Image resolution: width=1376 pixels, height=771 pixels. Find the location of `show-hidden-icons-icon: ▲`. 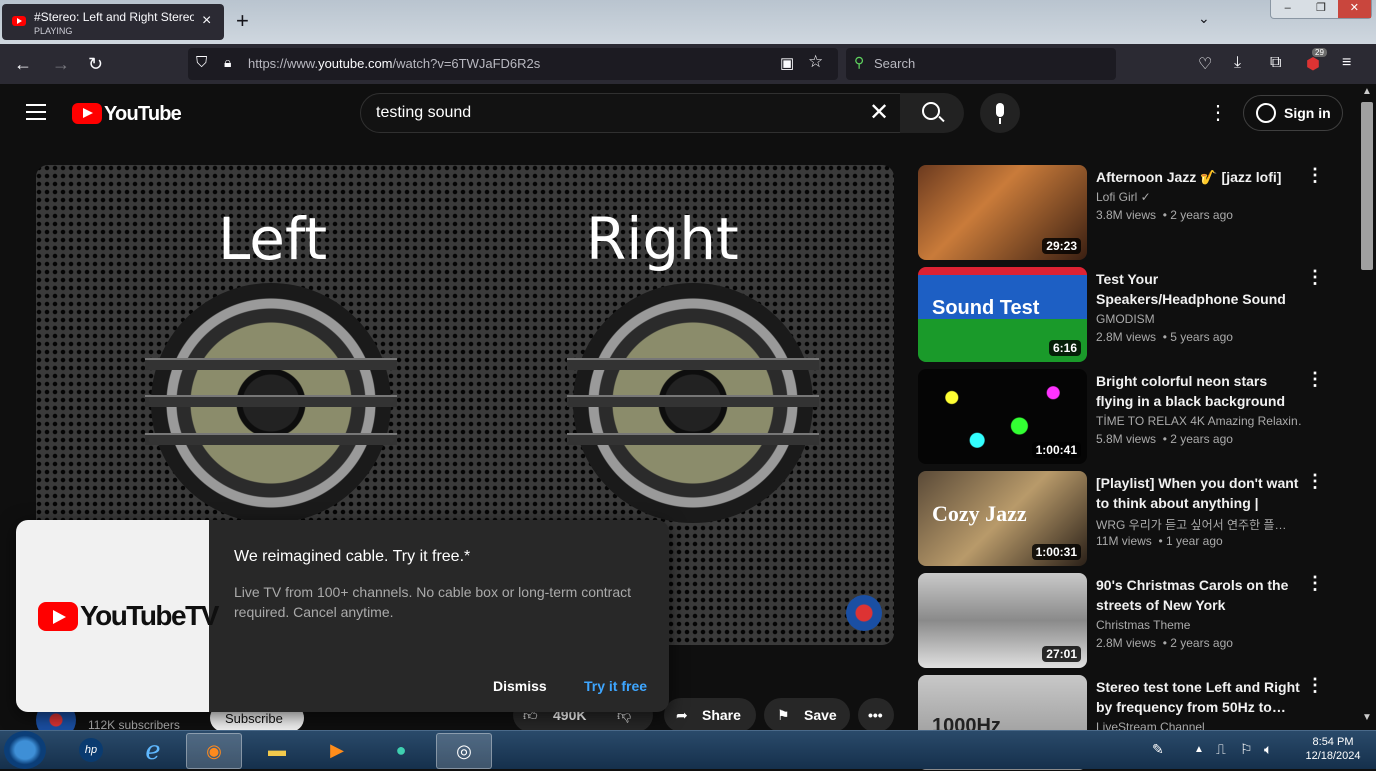

show-hidden-icons-icon: ▲ is located at coordinates (1199, 749).